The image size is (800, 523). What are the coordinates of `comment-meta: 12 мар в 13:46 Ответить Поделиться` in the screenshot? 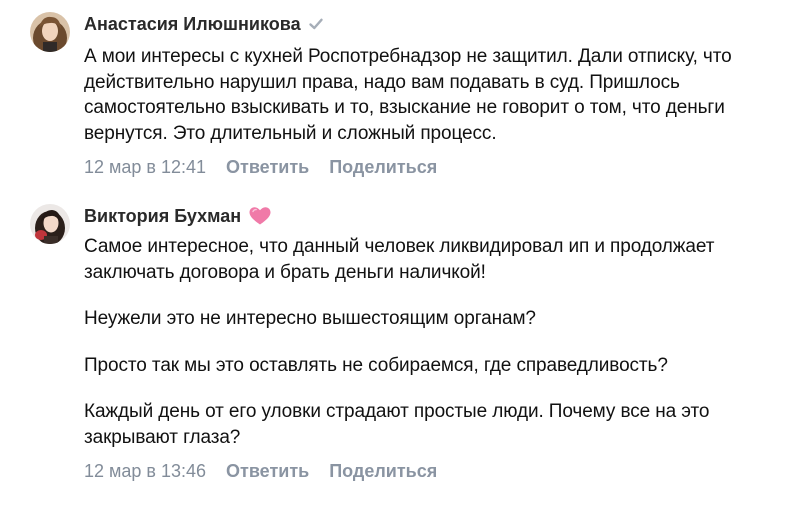 It's located at (437, 471).